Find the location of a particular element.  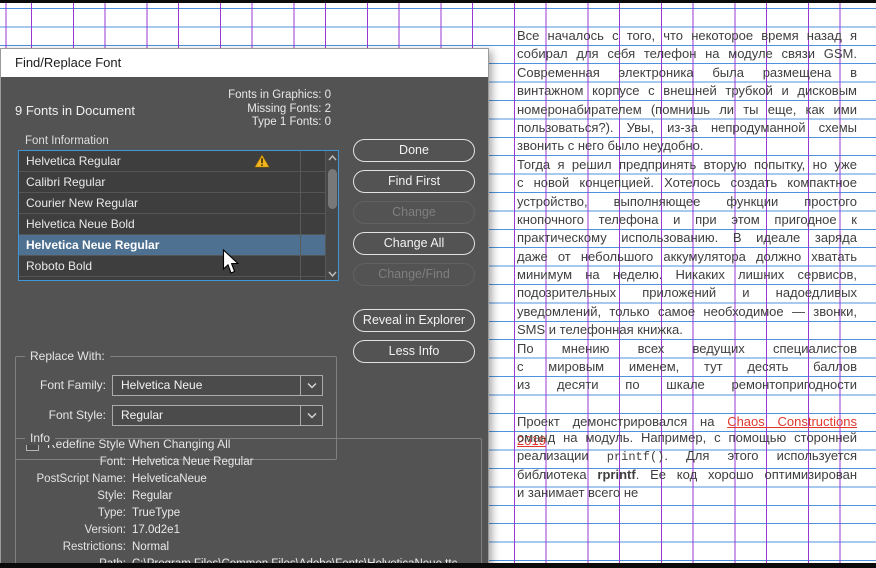

info-label: PostScript Name: is located at coordinates (81, 479).